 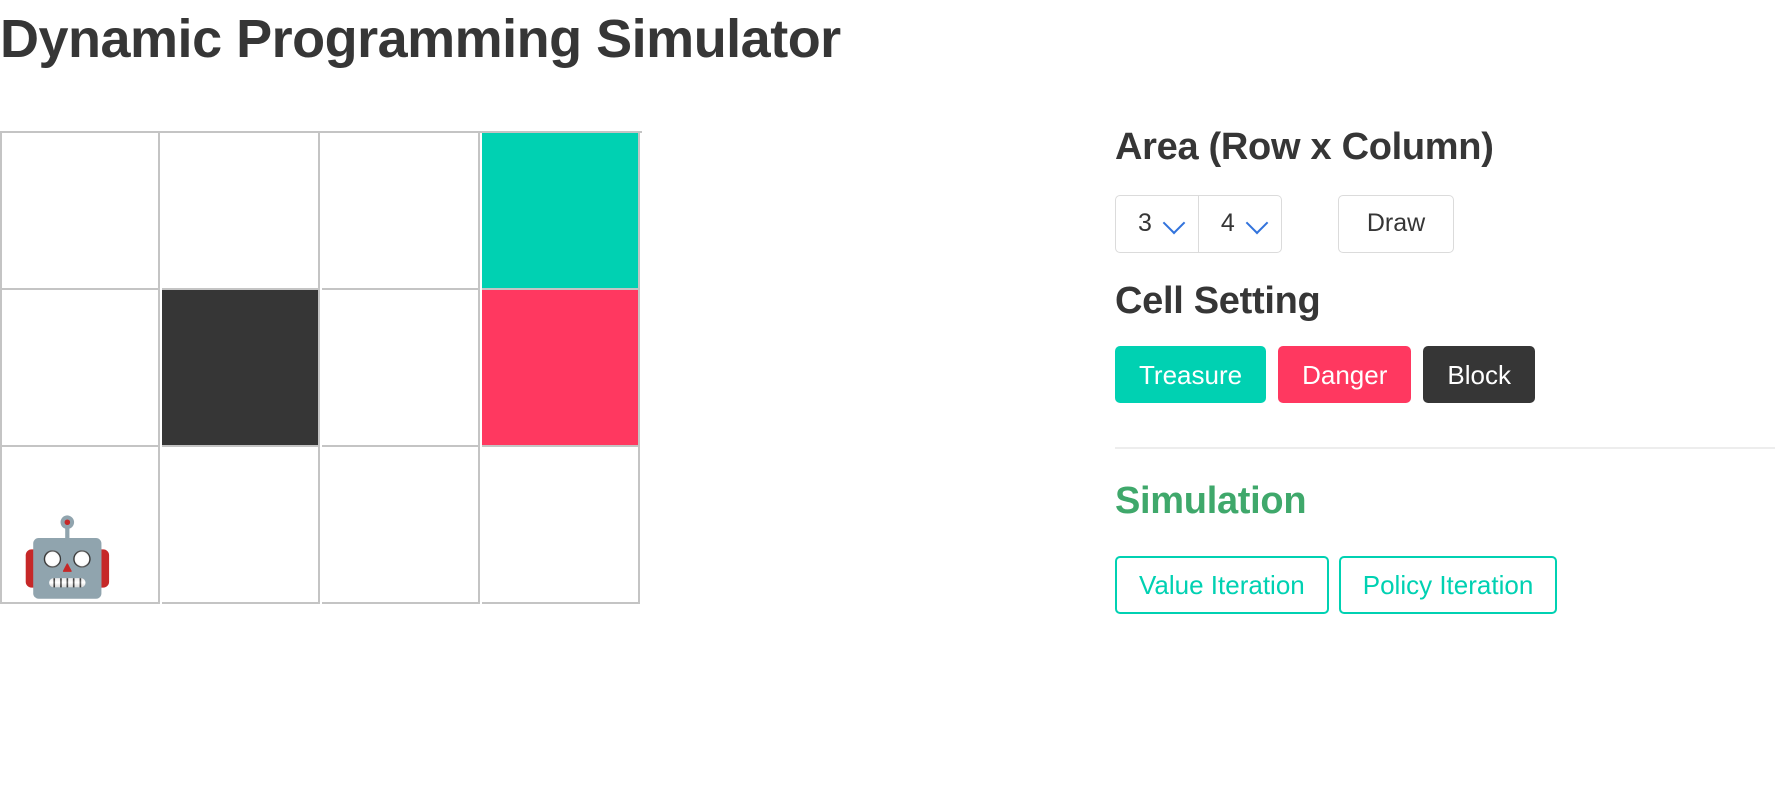 I want to click on panel-divider, so click(x=1445, y=448).